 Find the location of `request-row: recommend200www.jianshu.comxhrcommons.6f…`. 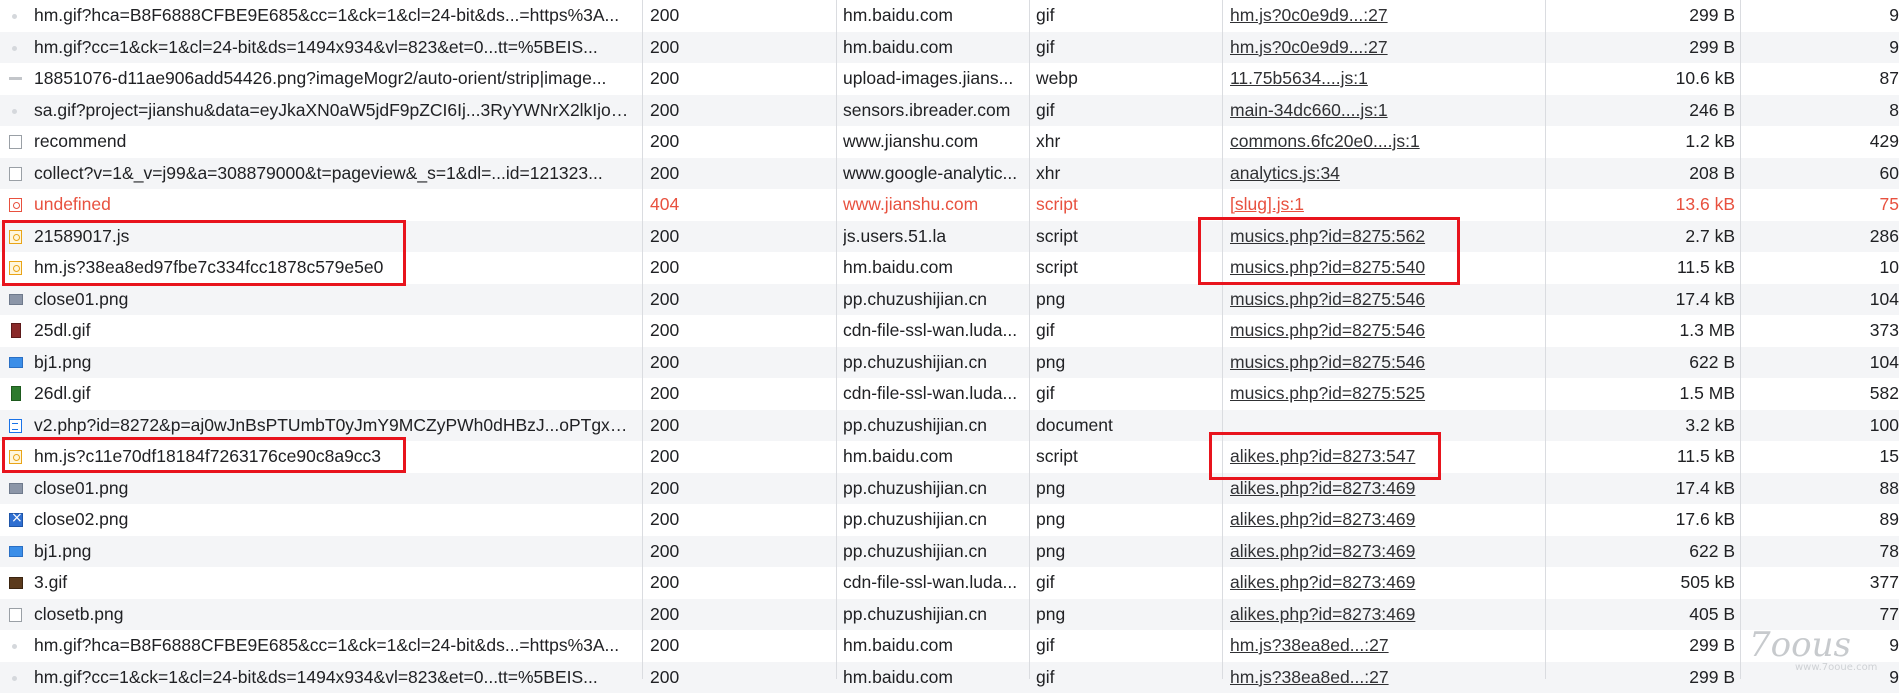

request-row: recommend200www.jianshu.comxhrcommons.6f… is located at coordinates (949, 142).